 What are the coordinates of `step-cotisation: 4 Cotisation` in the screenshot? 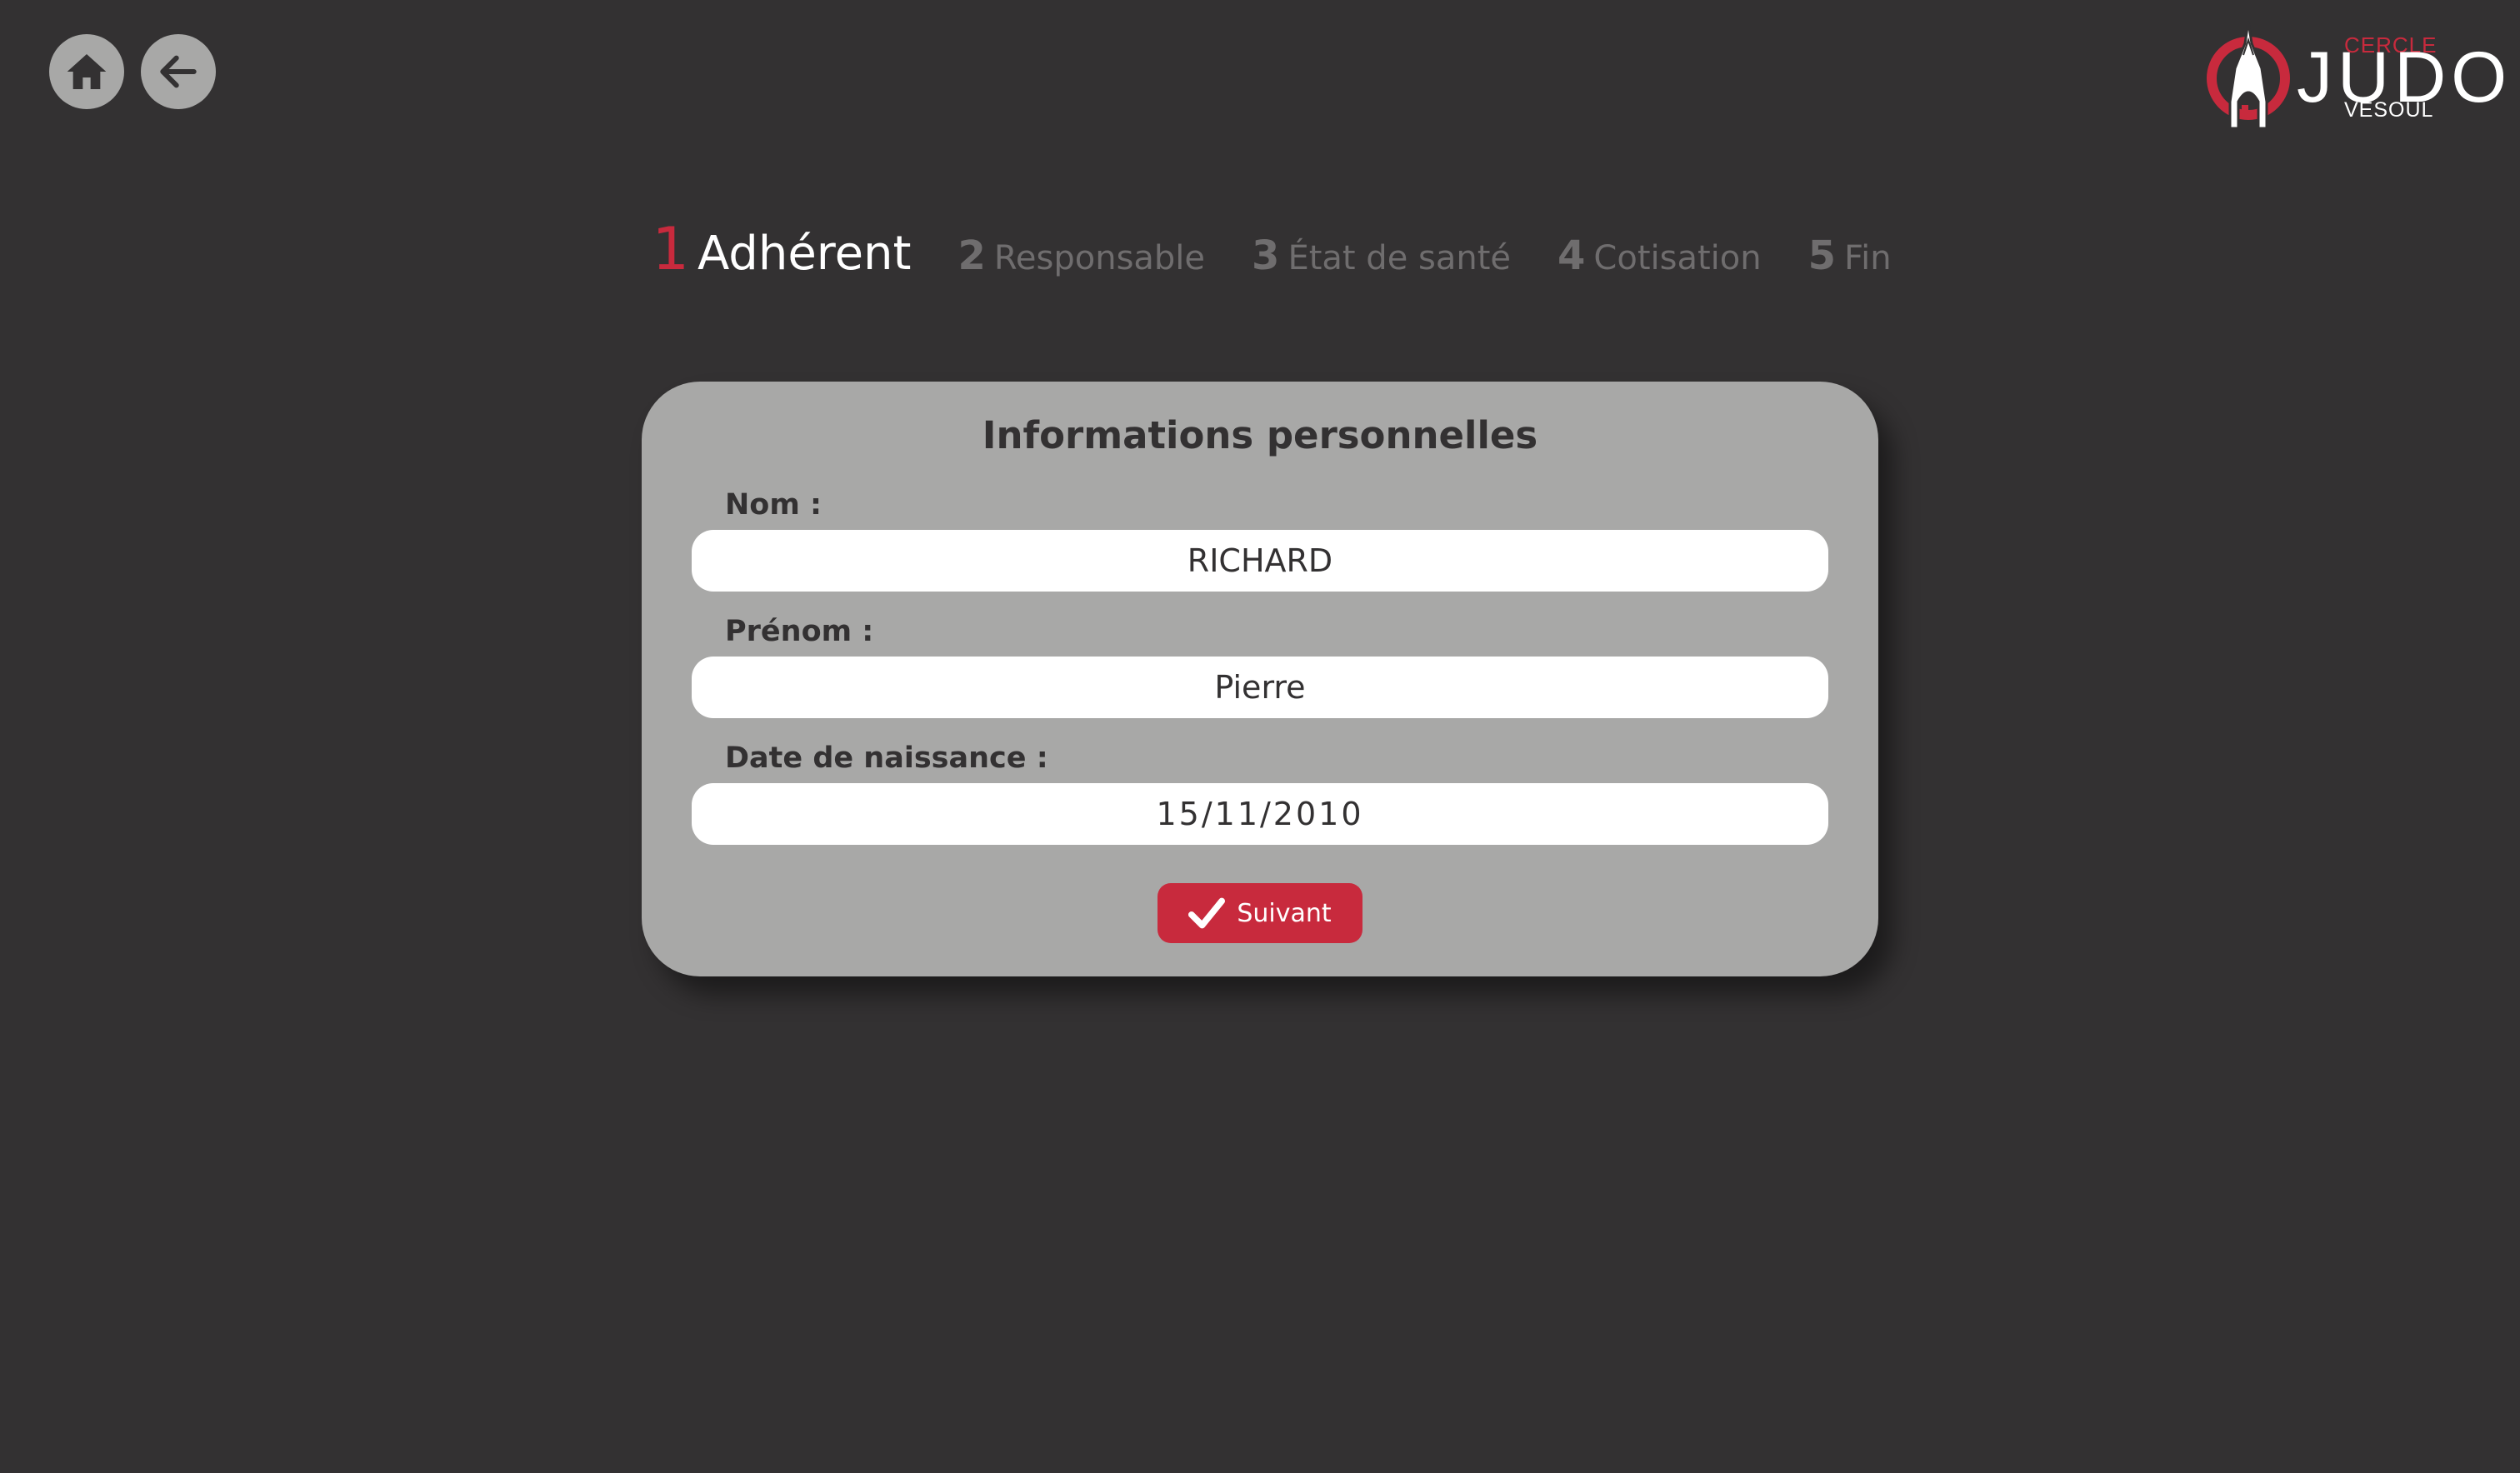 It's located at (1660, 256).